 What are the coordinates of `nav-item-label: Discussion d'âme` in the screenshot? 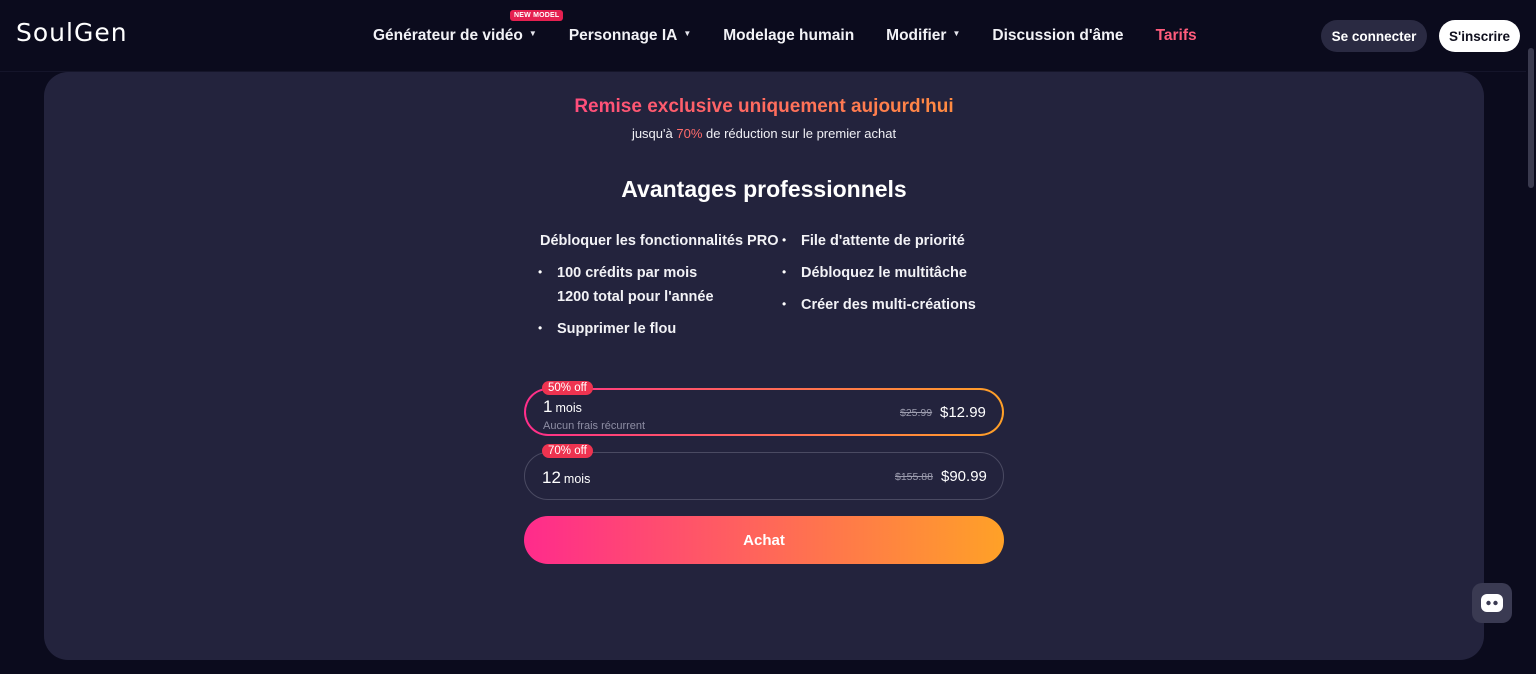 It's located at (1058, 35).